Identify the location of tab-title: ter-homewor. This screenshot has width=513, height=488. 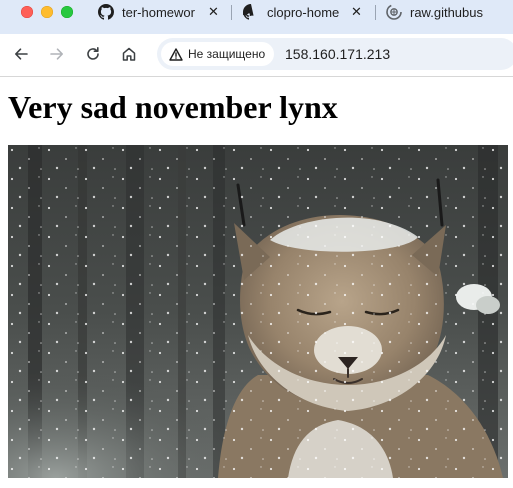
(158, 12).